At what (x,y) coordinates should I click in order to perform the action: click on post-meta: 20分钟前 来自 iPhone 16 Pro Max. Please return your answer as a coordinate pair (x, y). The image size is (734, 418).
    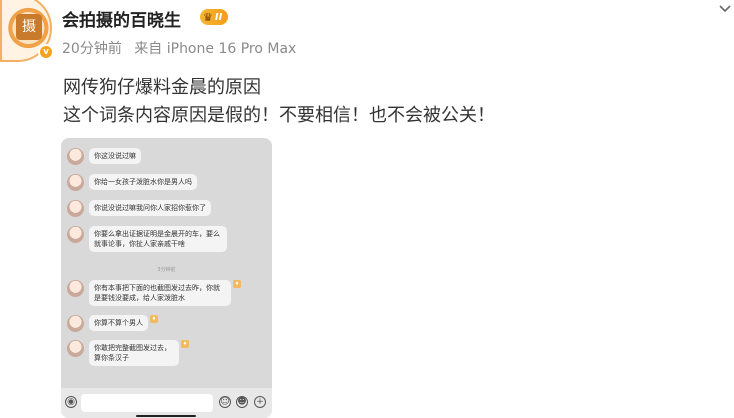
    Looking at the image, I should click on (179, 48).